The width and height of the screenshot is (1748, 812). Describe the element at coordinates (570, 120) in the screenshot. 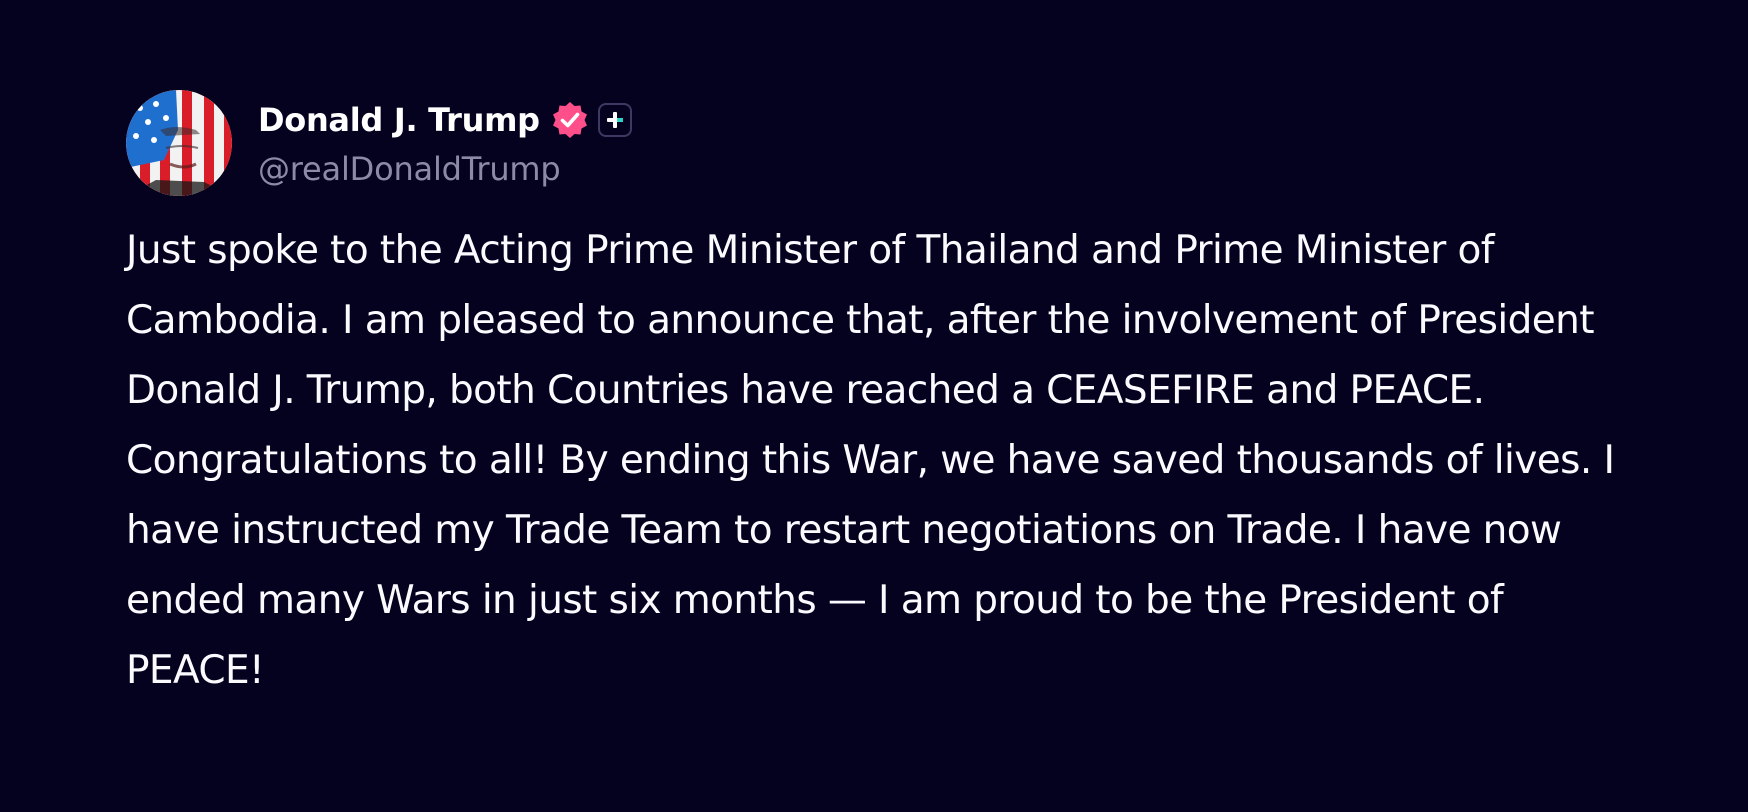

I see `verified-badge-icon` at that location.